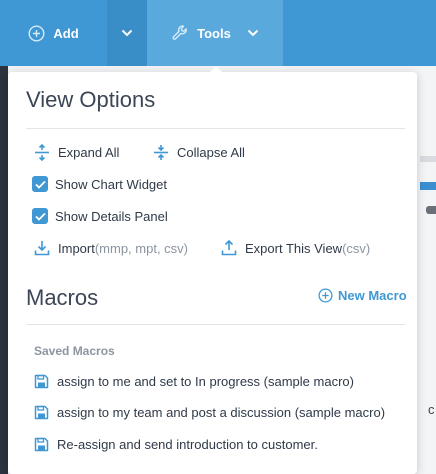 This screenshot has width=436, height=474. I want to click on expand-all-button: Expand All, so click(76, 152).